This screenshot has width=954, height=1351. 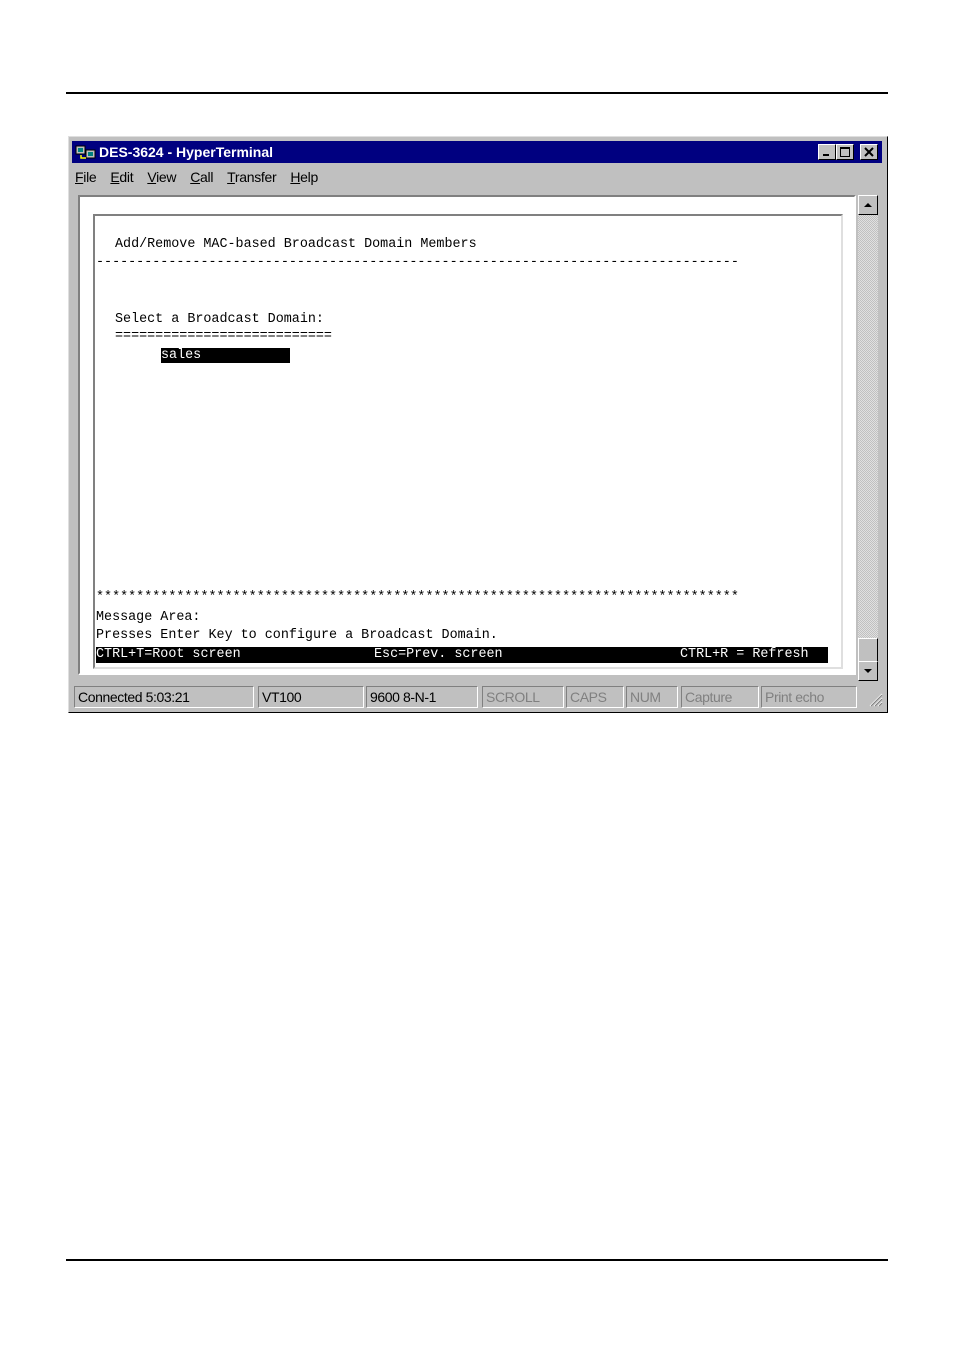 I want to click on menu-transfer-label: ransfer, so click(x=255, y=177).